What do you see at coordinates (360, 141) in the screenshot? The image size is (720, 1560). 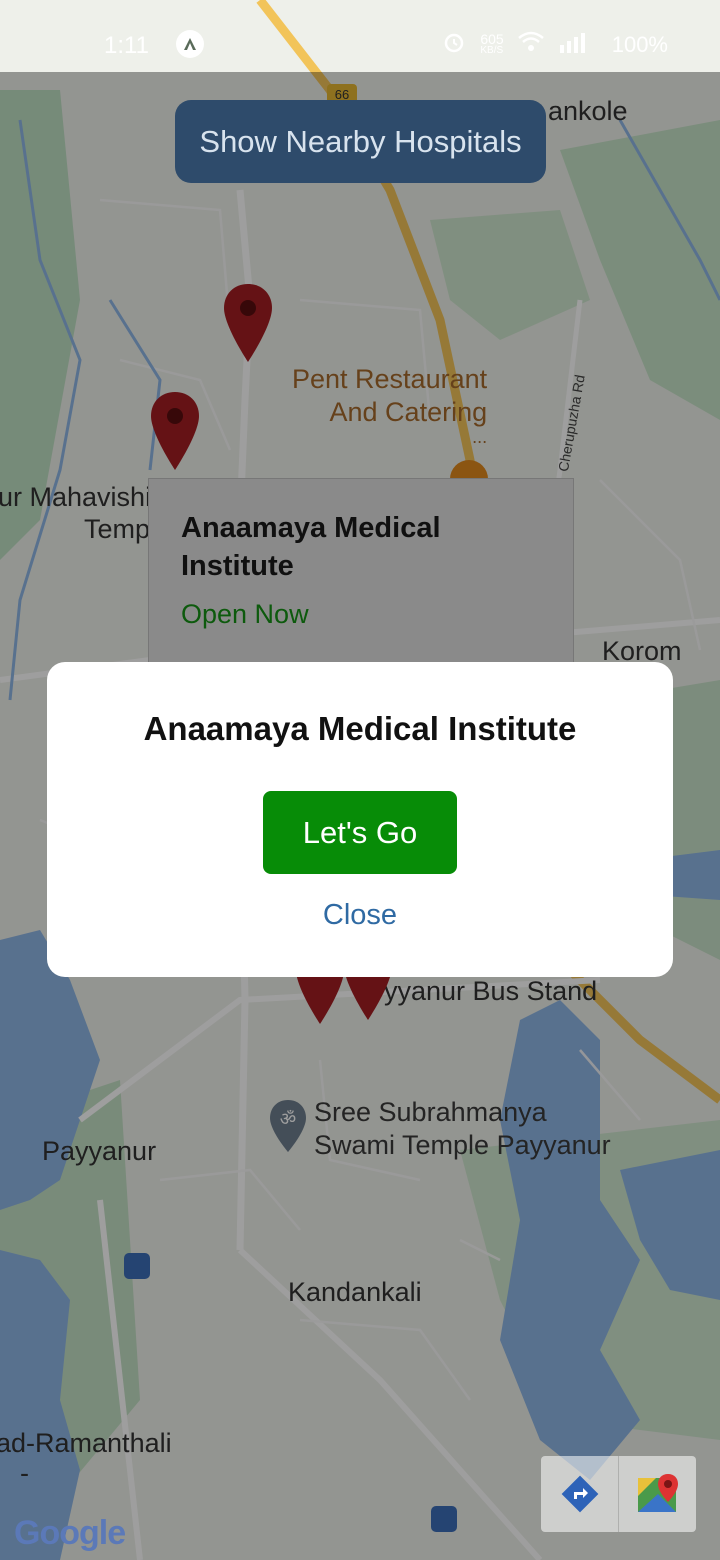 I see `show-nearby-hospitals-button: Show Nearby Hospitals` at bounding box center [360, 141].